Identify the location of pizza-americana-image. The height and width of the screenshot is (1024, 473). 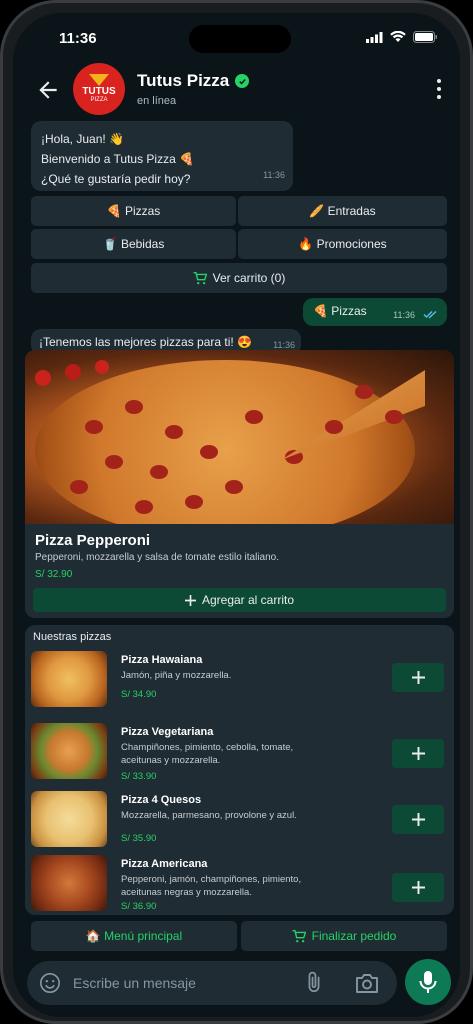
(69, 883).